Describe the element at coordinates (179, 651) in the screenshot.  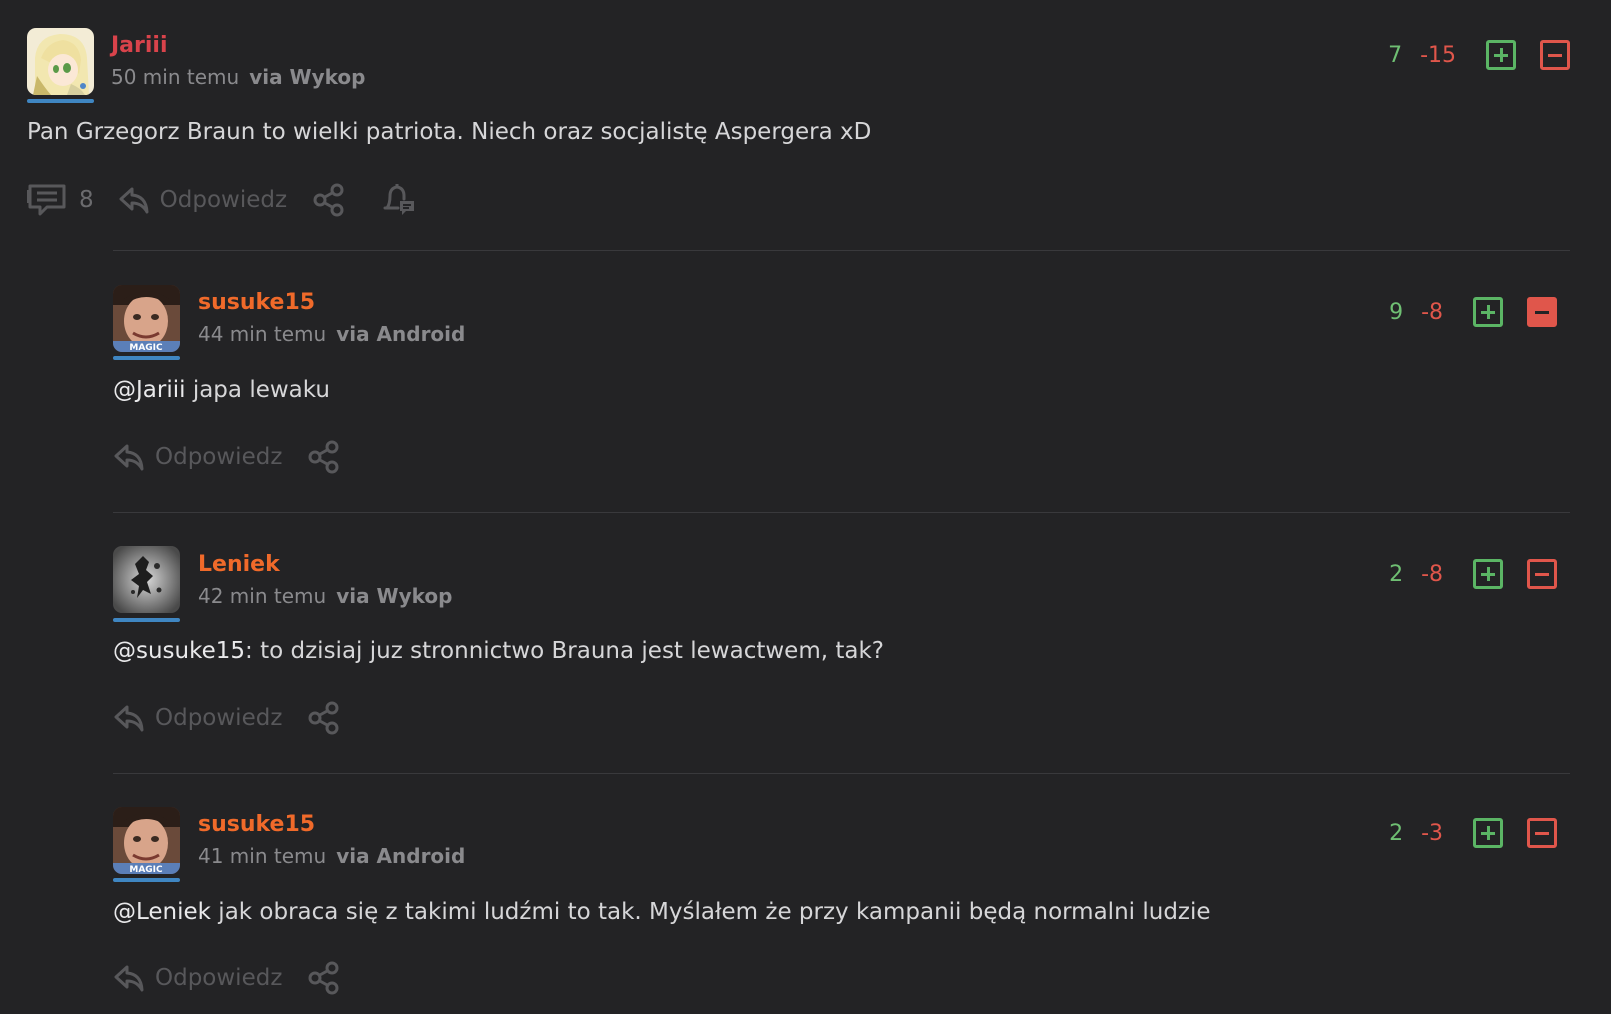
I see `mention-link: @susuke15` at that location.